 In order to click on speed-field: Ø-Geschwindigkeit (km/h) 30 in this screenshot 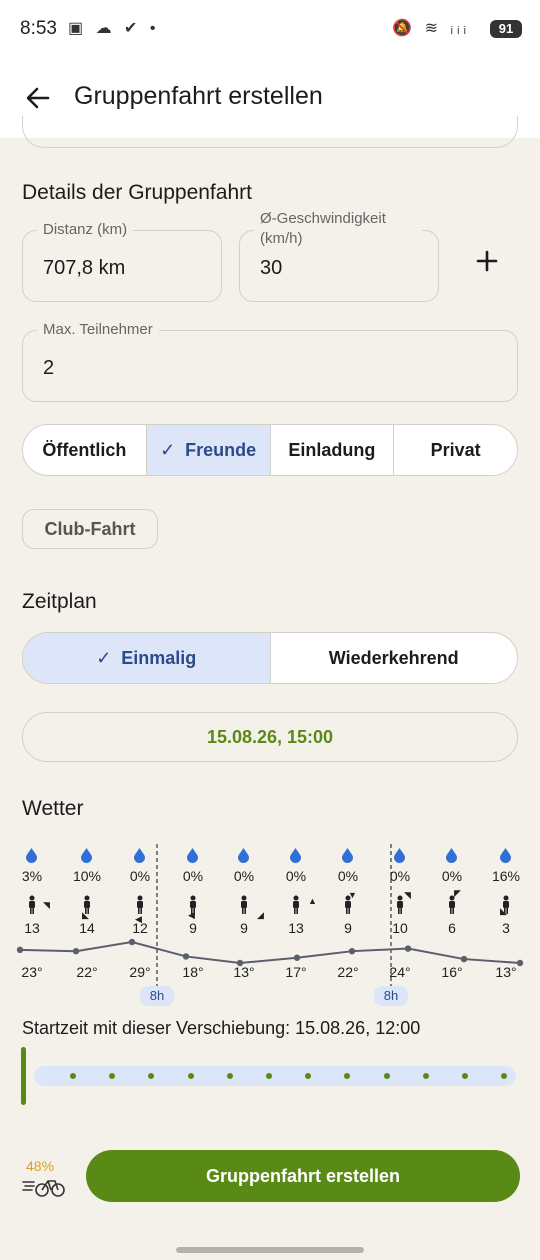, I will do `click(339, 255)`.